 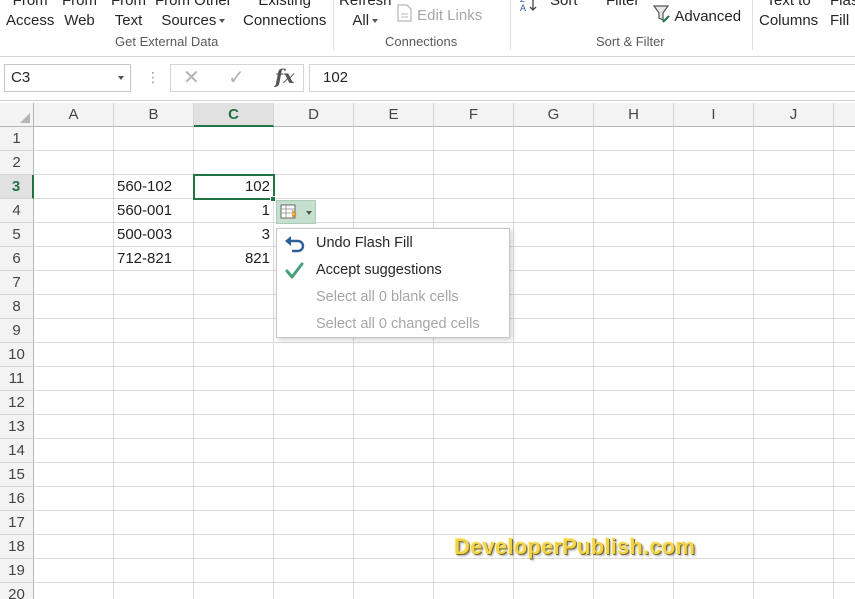 What do you see at coordinates (191, 78) in the screenshot?
I see `cancel-icon: ✕` at bounding box center [191, 78].